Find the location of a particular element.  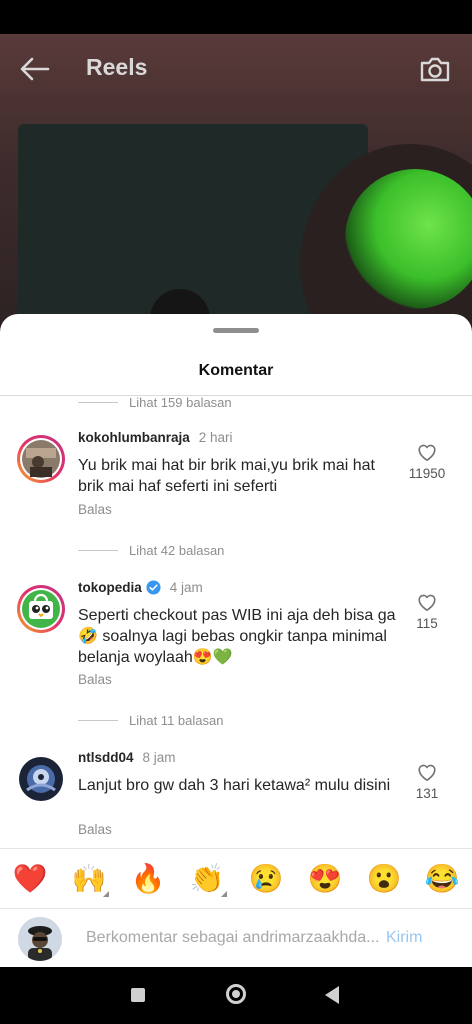

view-replies-label: Lihat 159 balasan is located at coordinates (180, 403).